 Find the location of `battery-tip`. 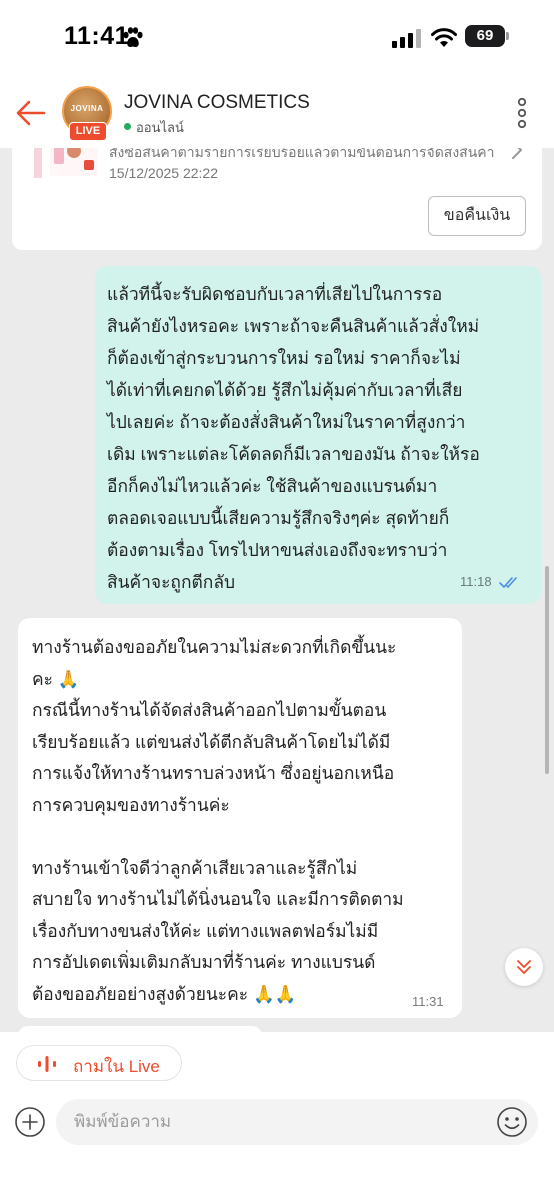

battery-tip is located at coordinates (507, 36).